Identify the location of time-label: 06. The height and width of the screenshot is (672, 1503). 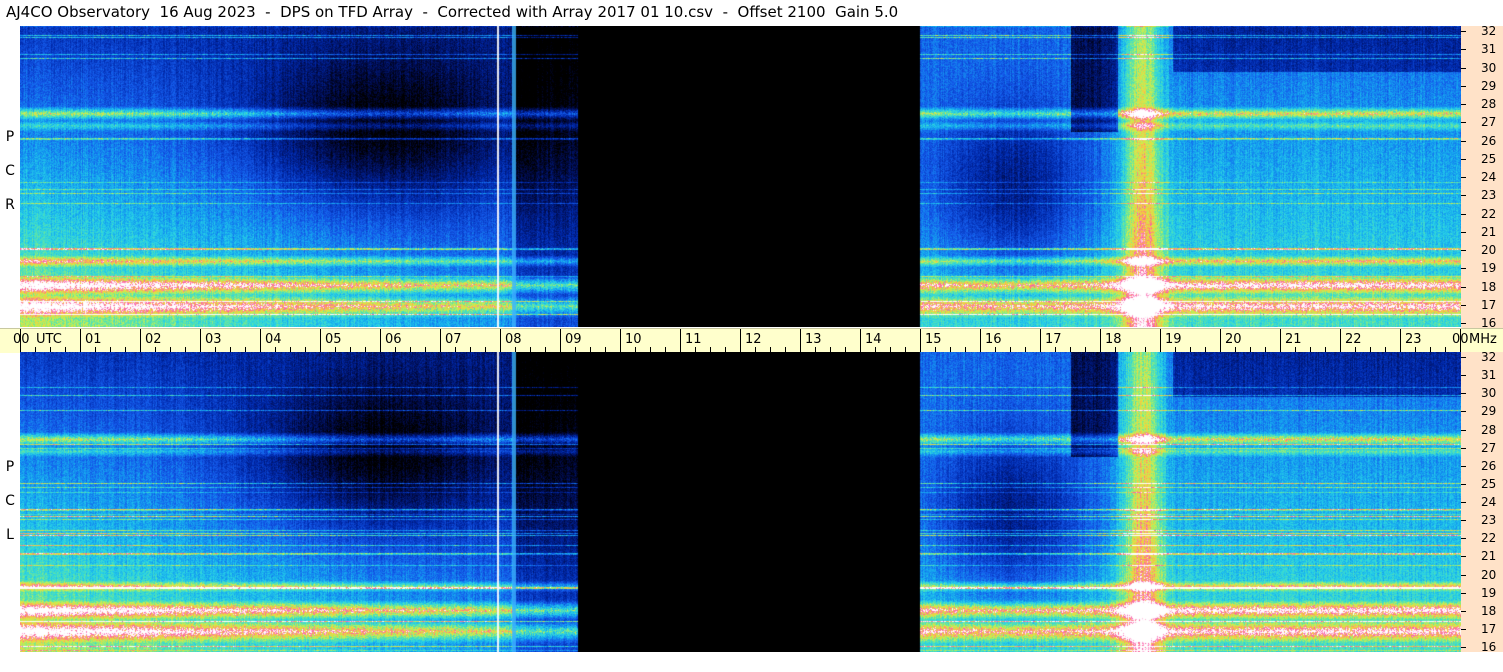
(393, 339).